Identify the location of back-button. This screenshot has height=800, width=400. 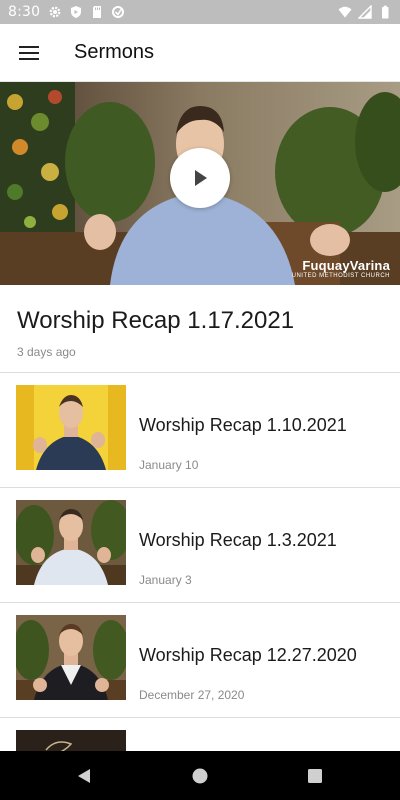
(84, 776).